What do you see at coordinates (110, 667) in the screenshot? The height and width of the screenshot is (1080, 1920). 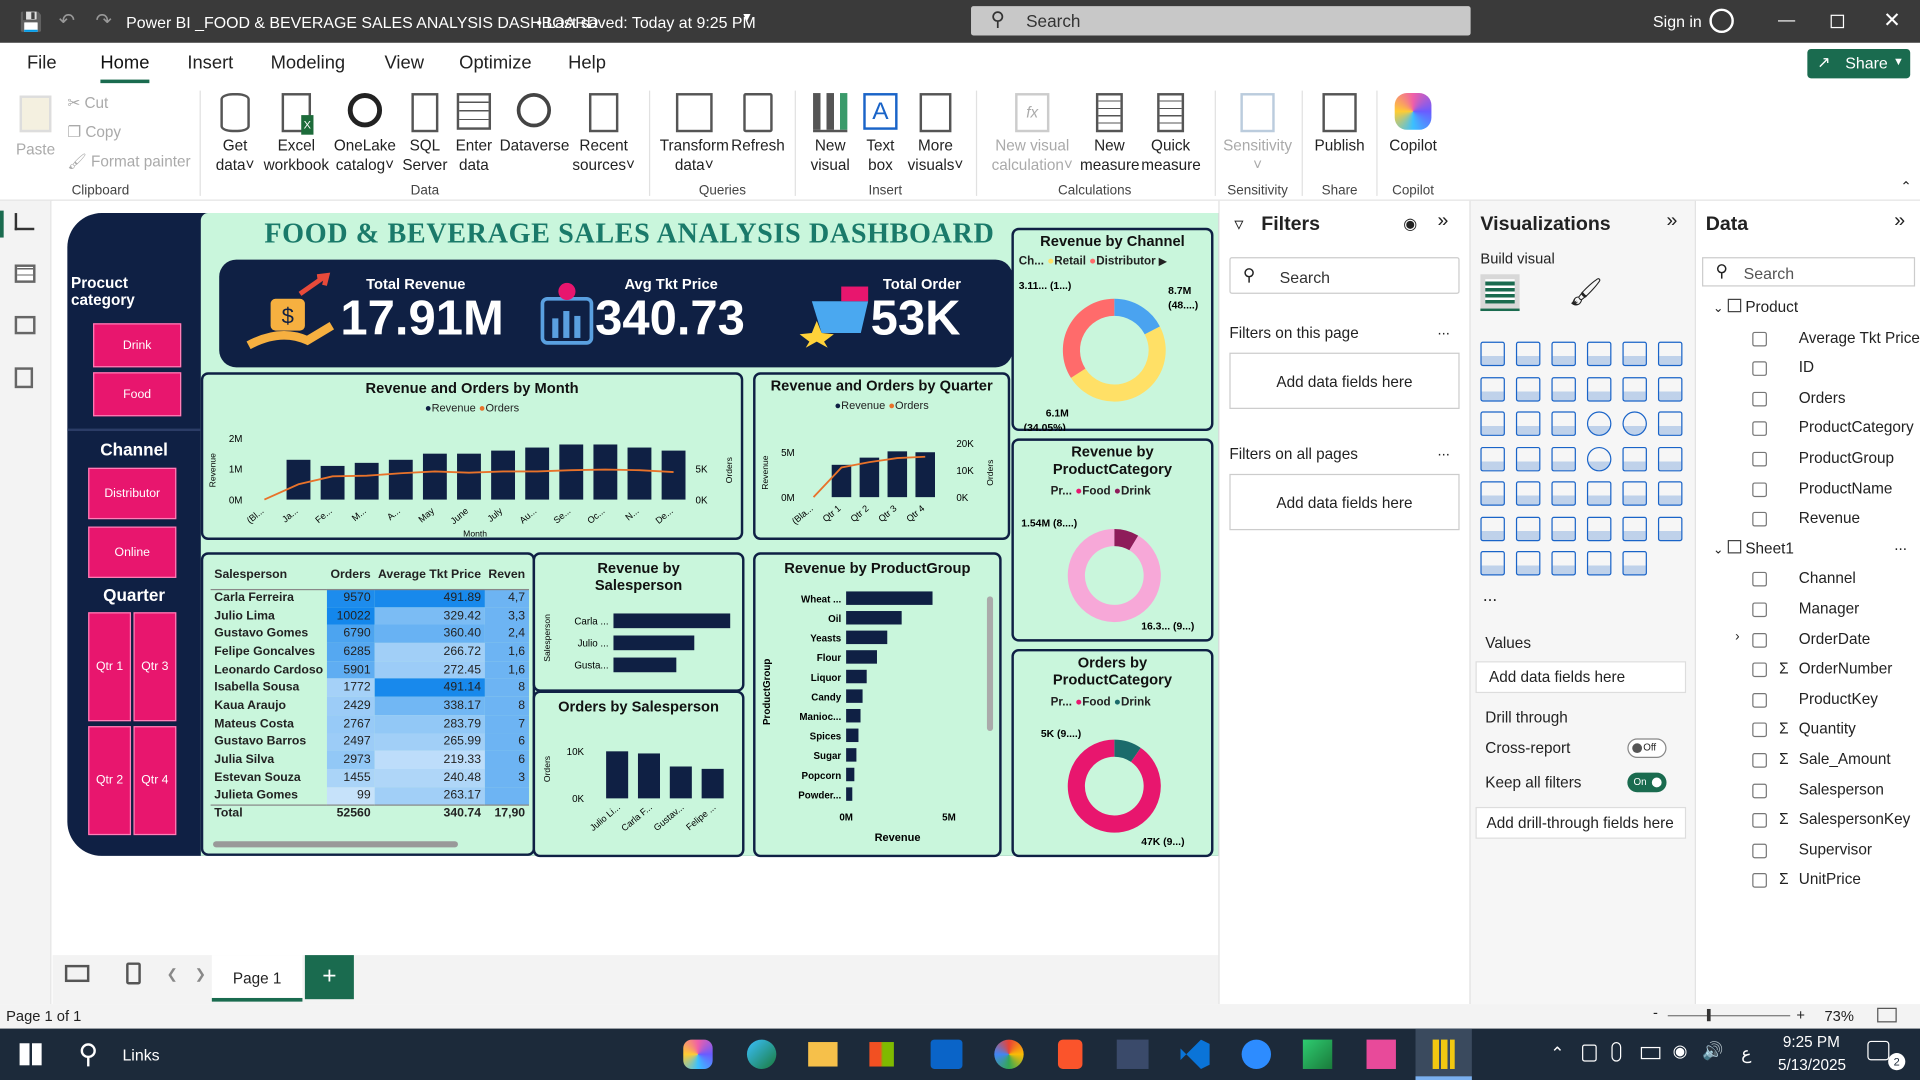 I see `slicer-item-qtr1: Qtr 1` at bounding box center [110, 667].